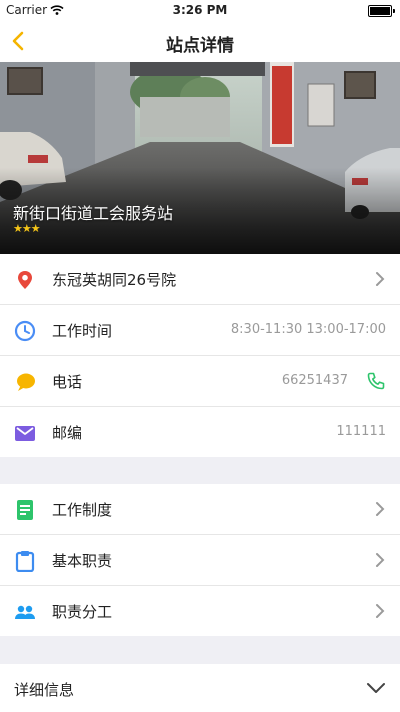  Describe the element at coordinates (200, 330) in the screenshot. I see `work-time-row: 工作时间 8:30-11:30 13:00-17:00` at that location.